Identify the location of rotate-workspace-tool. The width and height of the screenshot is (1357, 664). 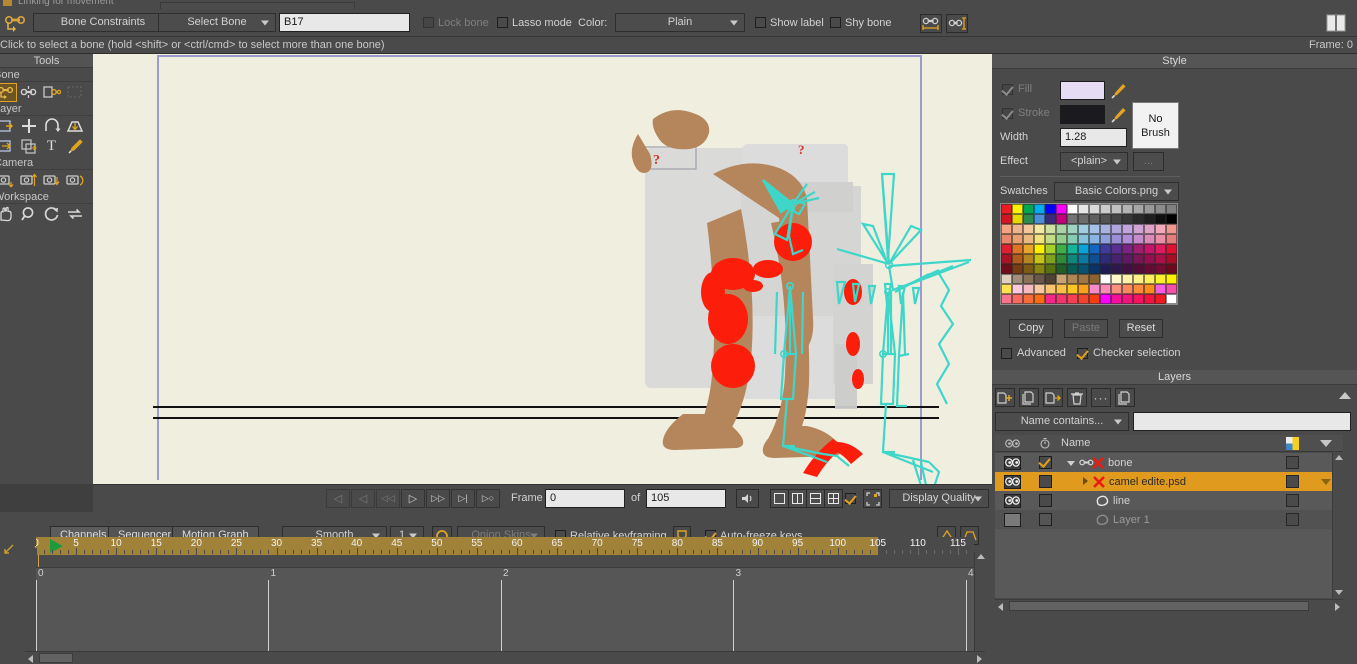
(51, 214).